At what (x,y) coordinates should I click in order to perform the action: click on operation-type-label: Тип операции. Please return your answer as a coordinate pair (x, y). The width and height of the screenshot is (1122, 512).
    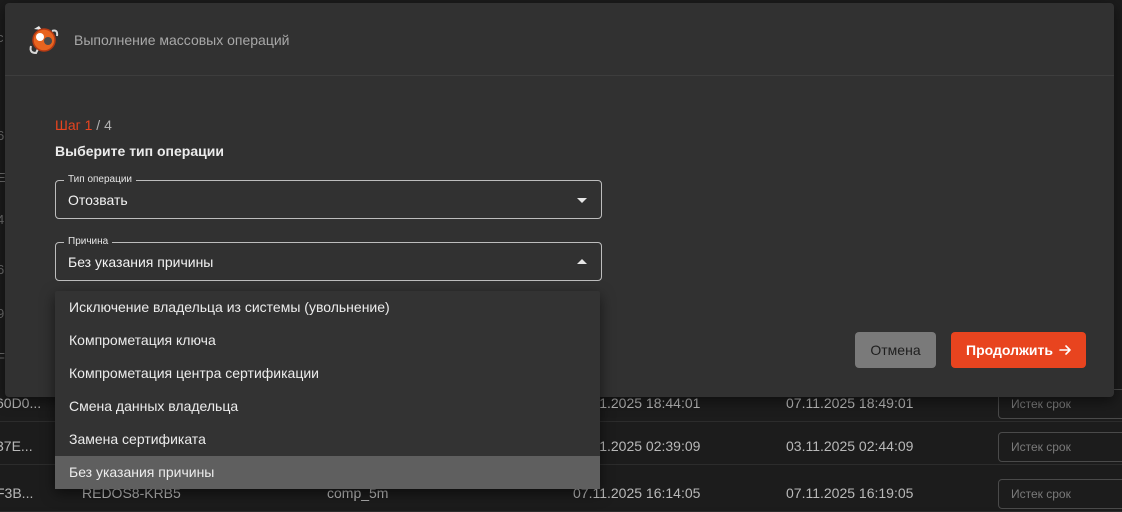
    Looking at the image, I should click on (100, 180).